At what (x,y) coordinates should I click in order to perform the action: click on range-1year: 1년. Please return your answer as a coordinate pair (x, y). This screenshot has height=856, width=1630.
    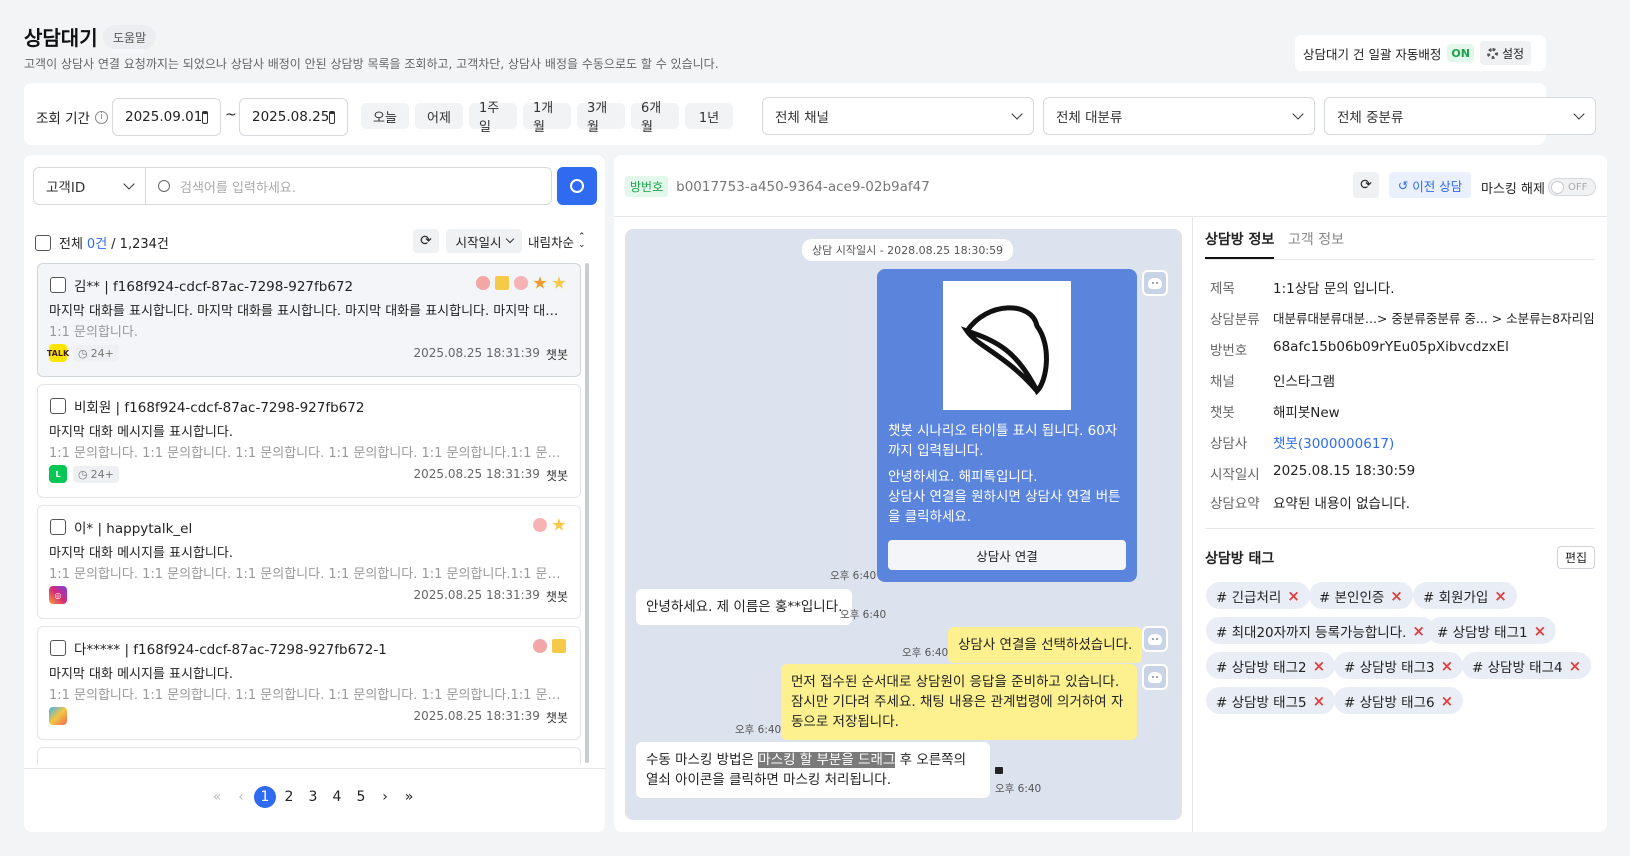
    Looking at the image, I should click on (709, 116).